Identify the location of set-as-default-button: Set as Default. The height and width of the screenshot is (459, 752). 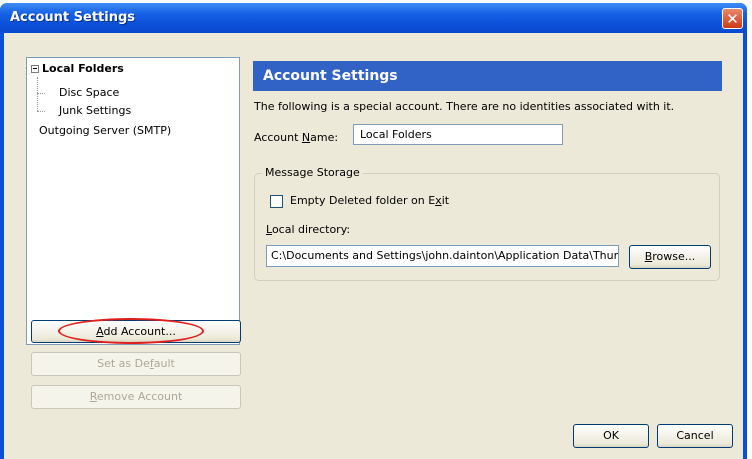
(136, 364).